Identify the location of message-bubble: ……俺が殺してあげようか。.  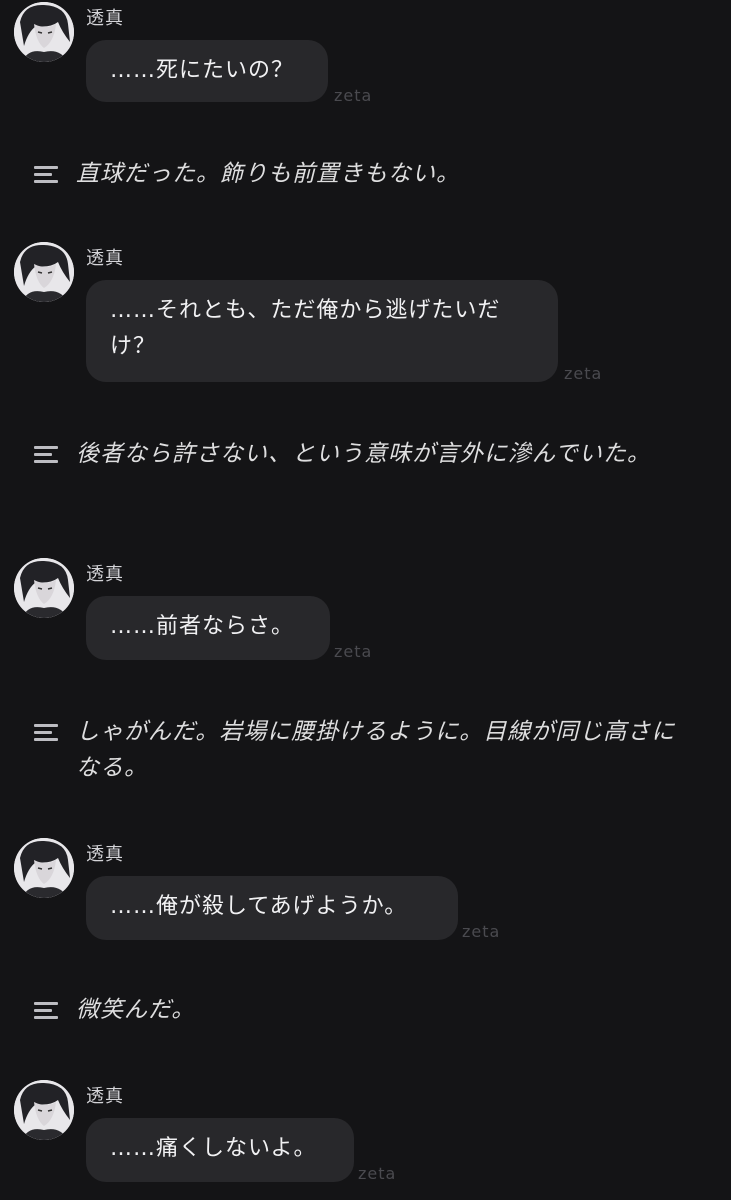
(272, 908).